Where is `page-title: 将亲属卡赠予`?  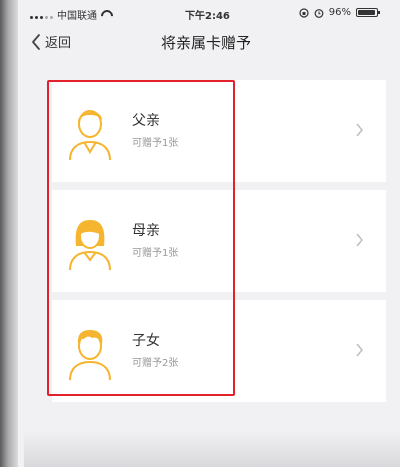
page-title: 将亲属卡赠予 is located at coordinates (205, 43).